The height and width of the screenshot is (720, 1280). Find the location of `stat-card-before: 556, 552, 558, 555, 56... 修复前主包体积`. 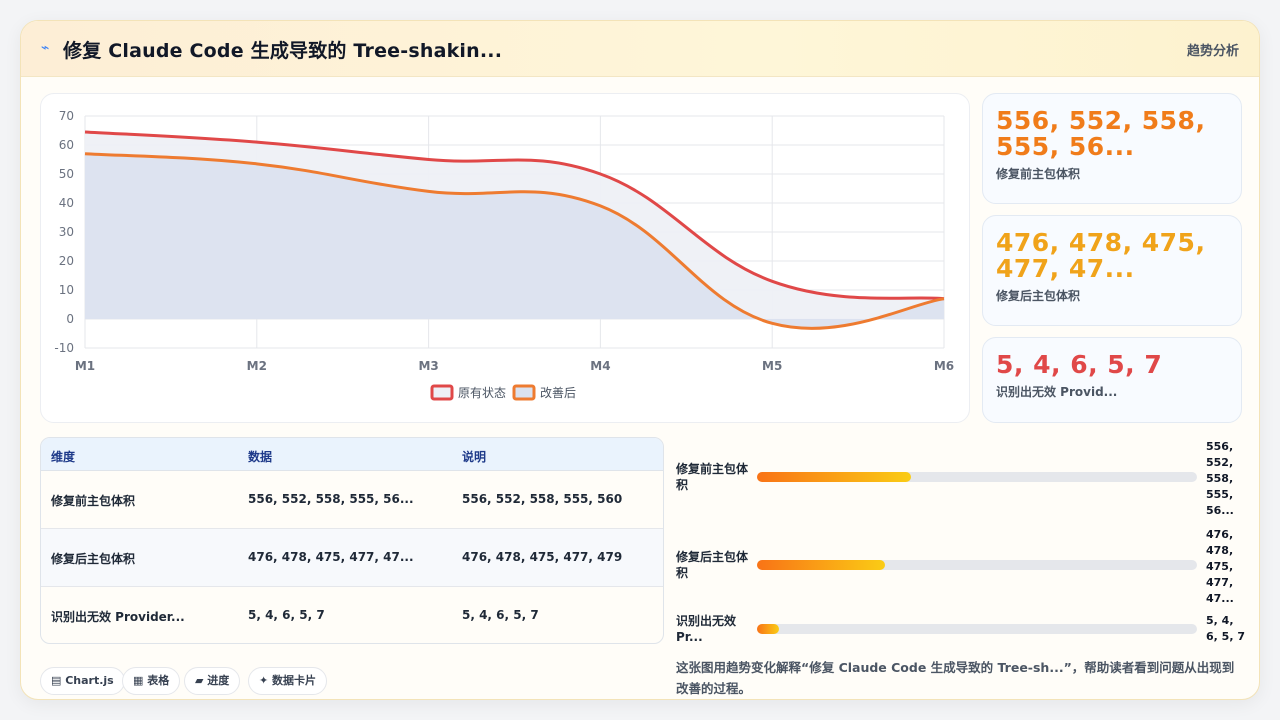

stat-card-before: 556, 552, 558, 555, 56... 修复前主包体积 is located at coordinates (1112, 148).